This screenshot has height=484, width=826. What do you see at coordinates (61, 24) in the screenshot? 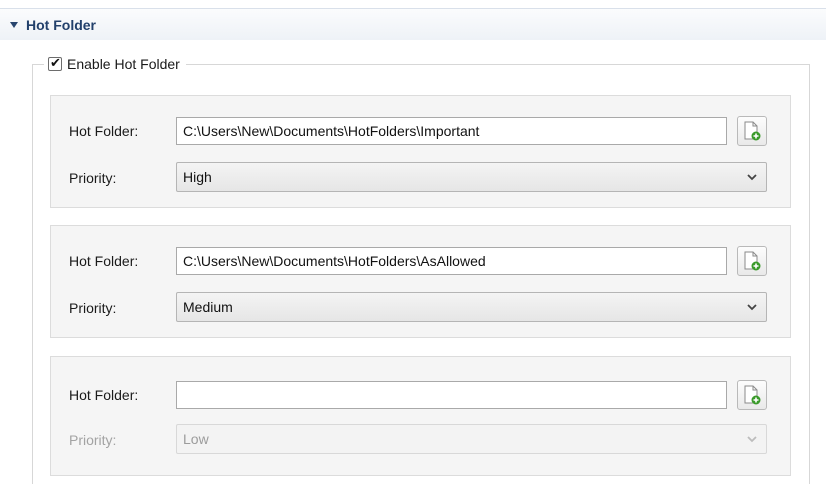
I see `section-title: Hot Folder` at bounding box center [61, 24].